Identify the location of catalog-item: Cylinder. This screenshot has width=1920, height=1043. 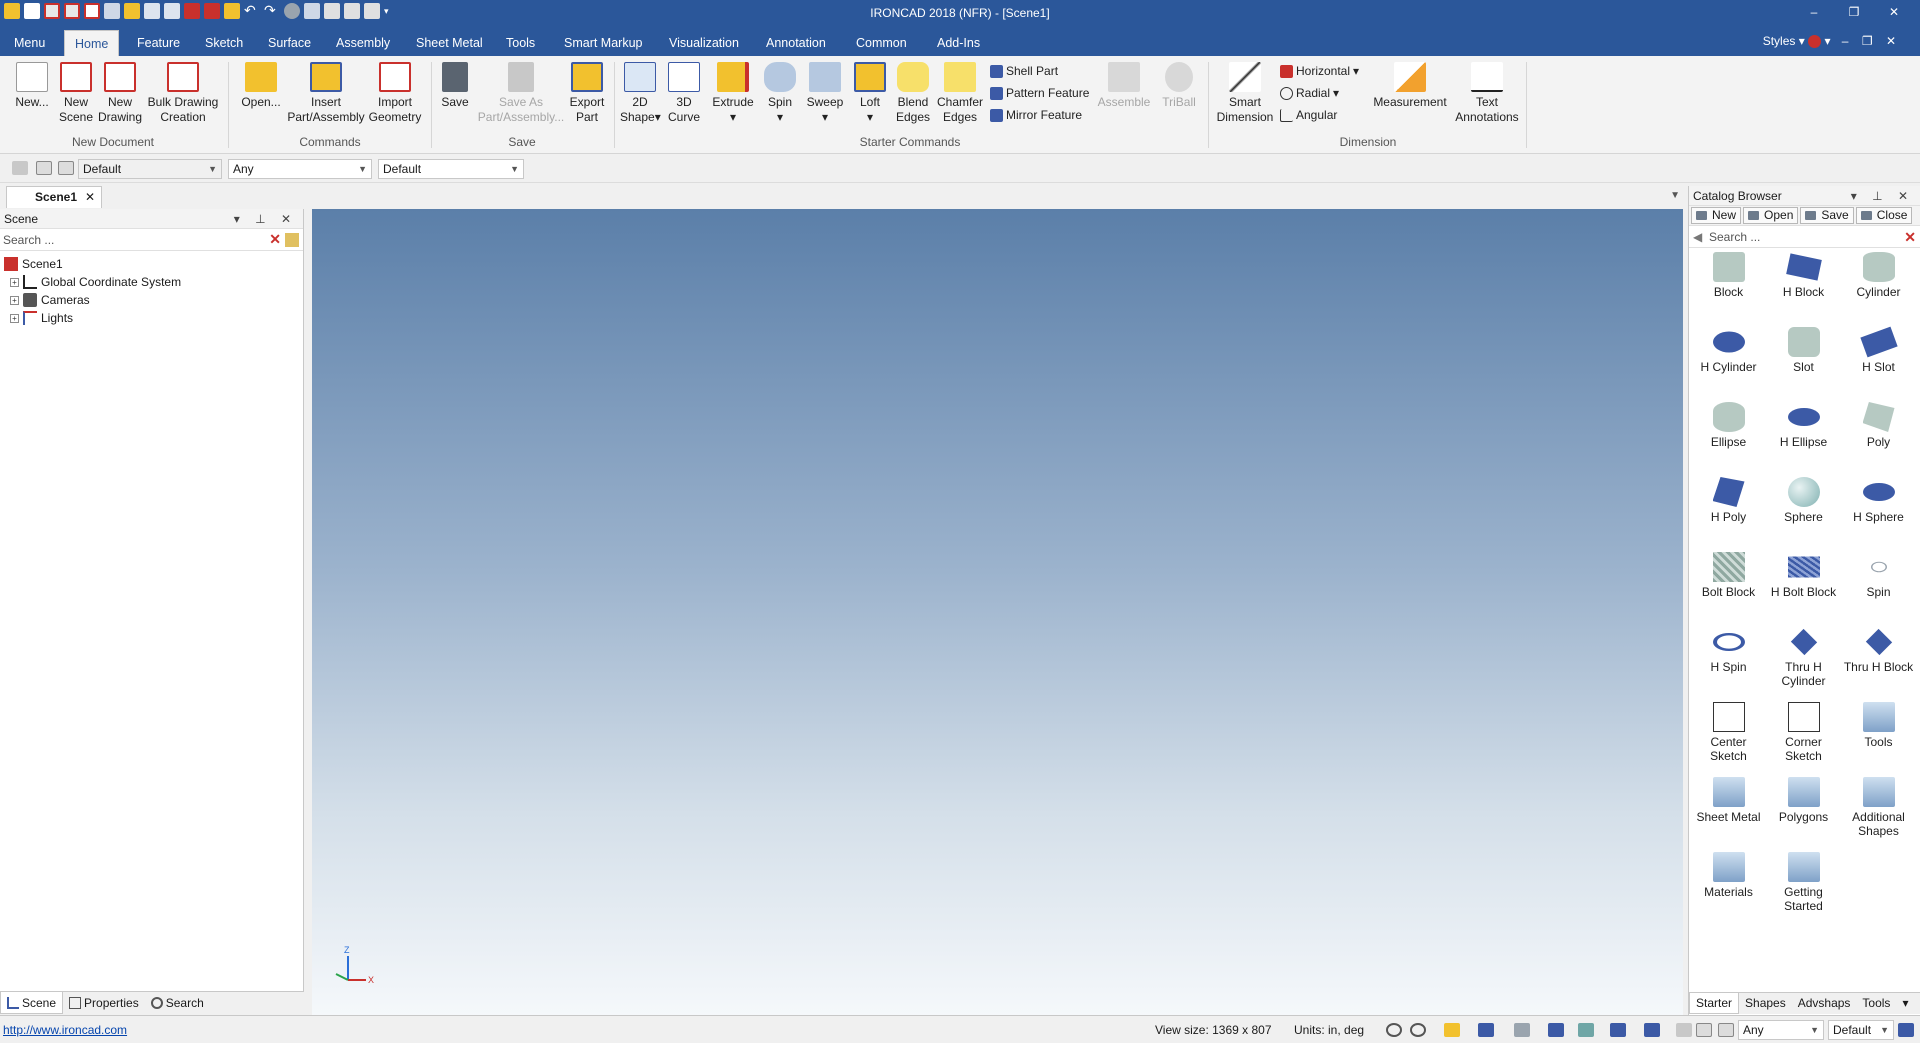
(1878, 287).